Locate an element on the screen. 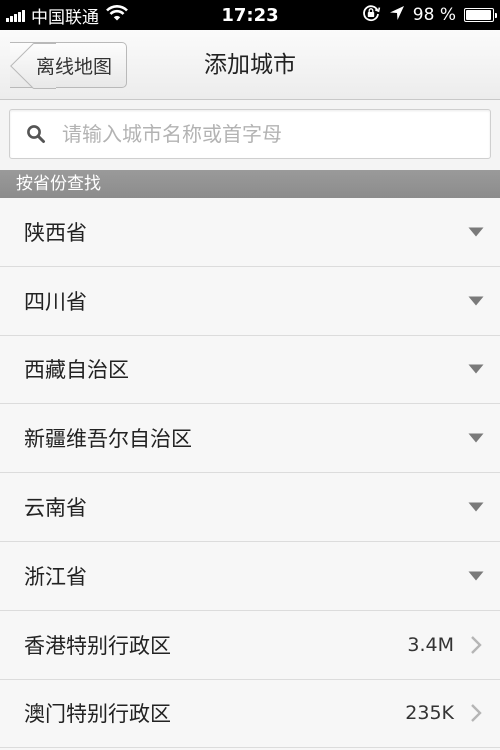 The width and height of the screenshot is (500, 750). section-header: 按省份查找 is located at coordinates (250, 184).